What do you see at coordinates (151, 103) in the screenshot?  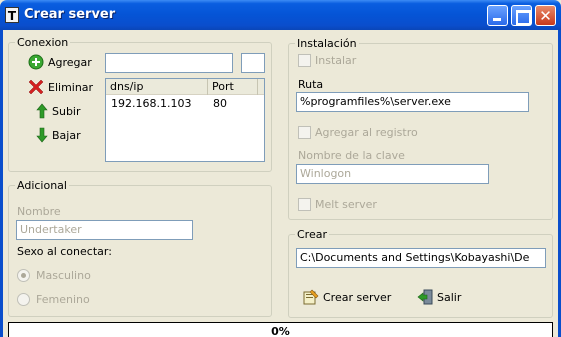 I see `list-item-host: 192.168.1.103` at bounding box center [151, 103].